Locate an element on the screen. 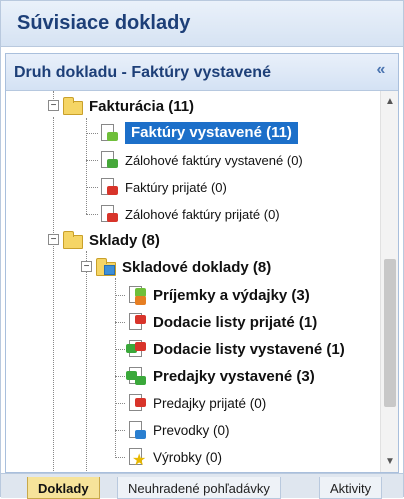  tree-item-label: Zálohové faktúry prijaté (0) is located at coordinates (202, 214).